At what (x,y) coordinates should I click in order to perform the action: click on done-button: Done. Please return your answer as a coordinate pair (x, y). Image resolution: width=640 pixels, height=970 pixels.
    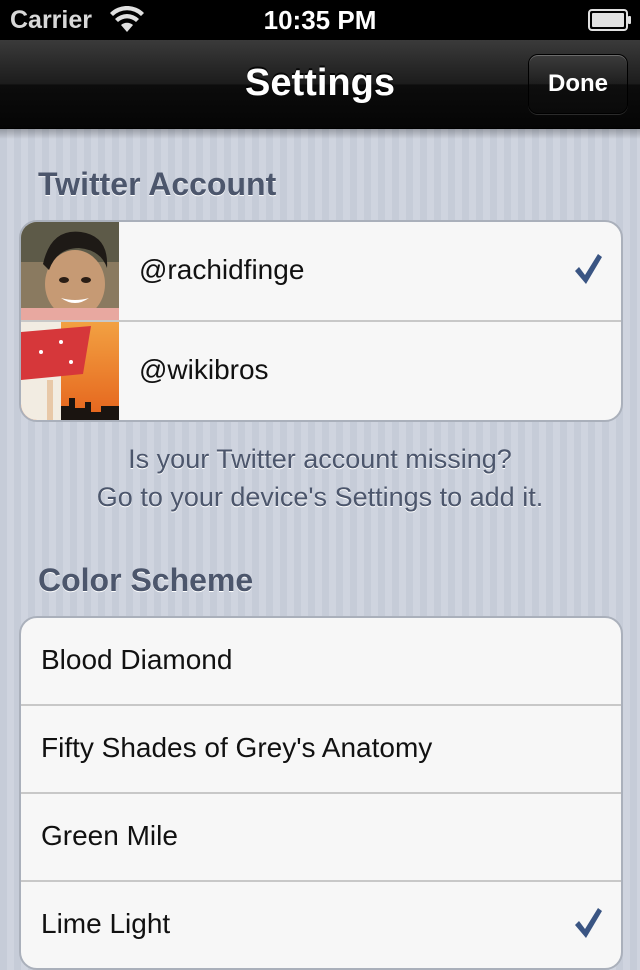
    Looking at the image, I should click on (578, 84).